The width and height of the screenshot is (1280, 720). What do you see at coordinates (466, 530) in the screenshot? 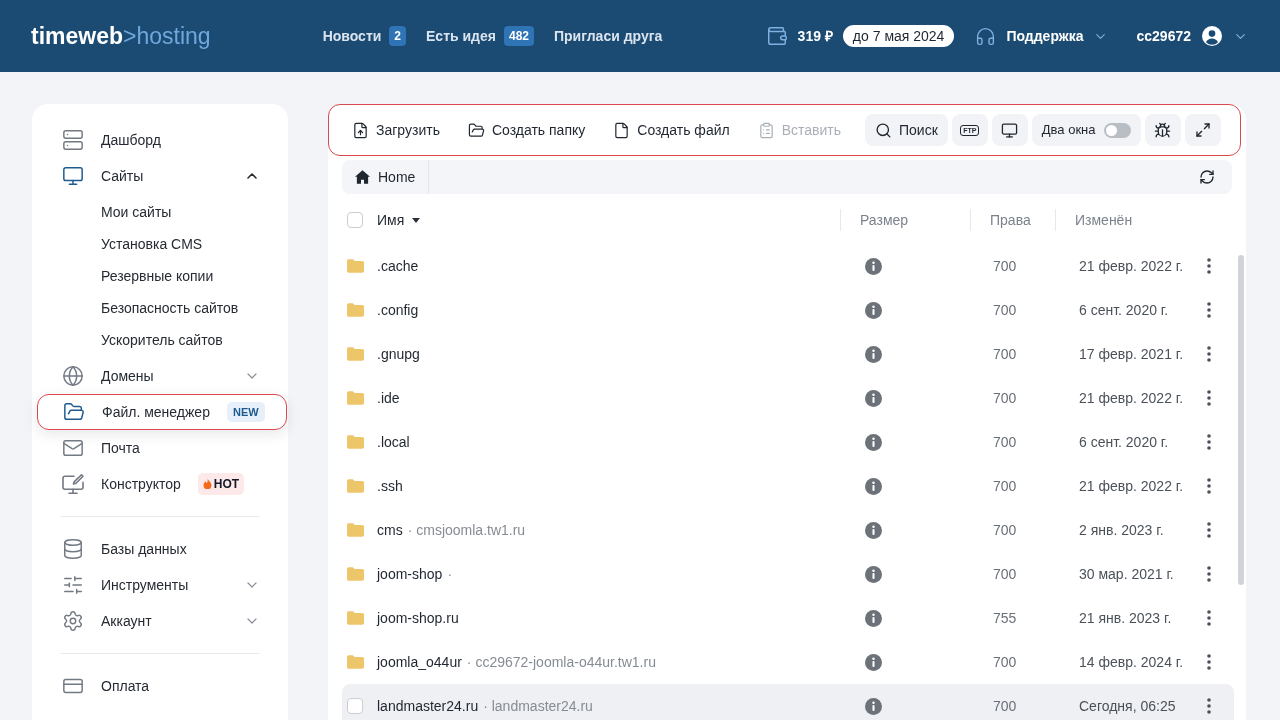
I see `folder-note: · cmsjoomla.tw1.ru` at bounding box center [466, 530].